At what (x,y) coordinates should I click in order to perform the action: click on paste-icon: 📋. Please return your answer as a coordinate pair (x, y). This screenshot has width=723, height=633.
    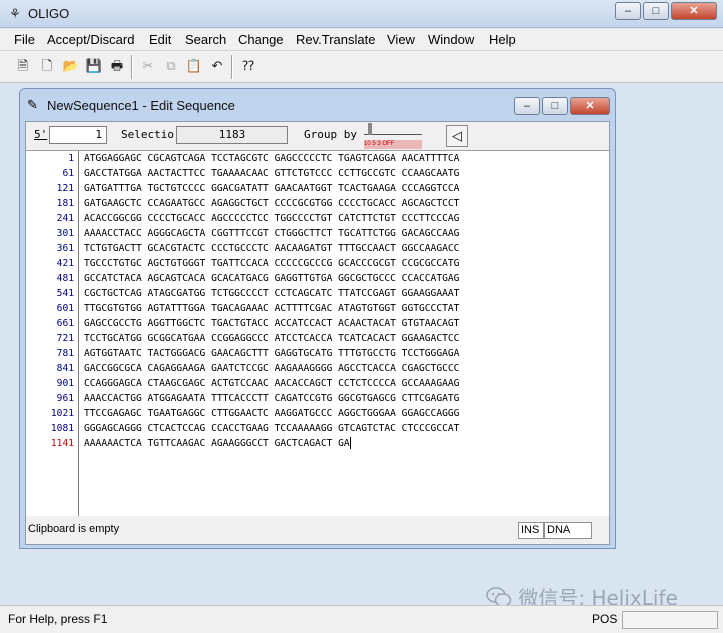
    Looking at the image, I should click on (194, 66).